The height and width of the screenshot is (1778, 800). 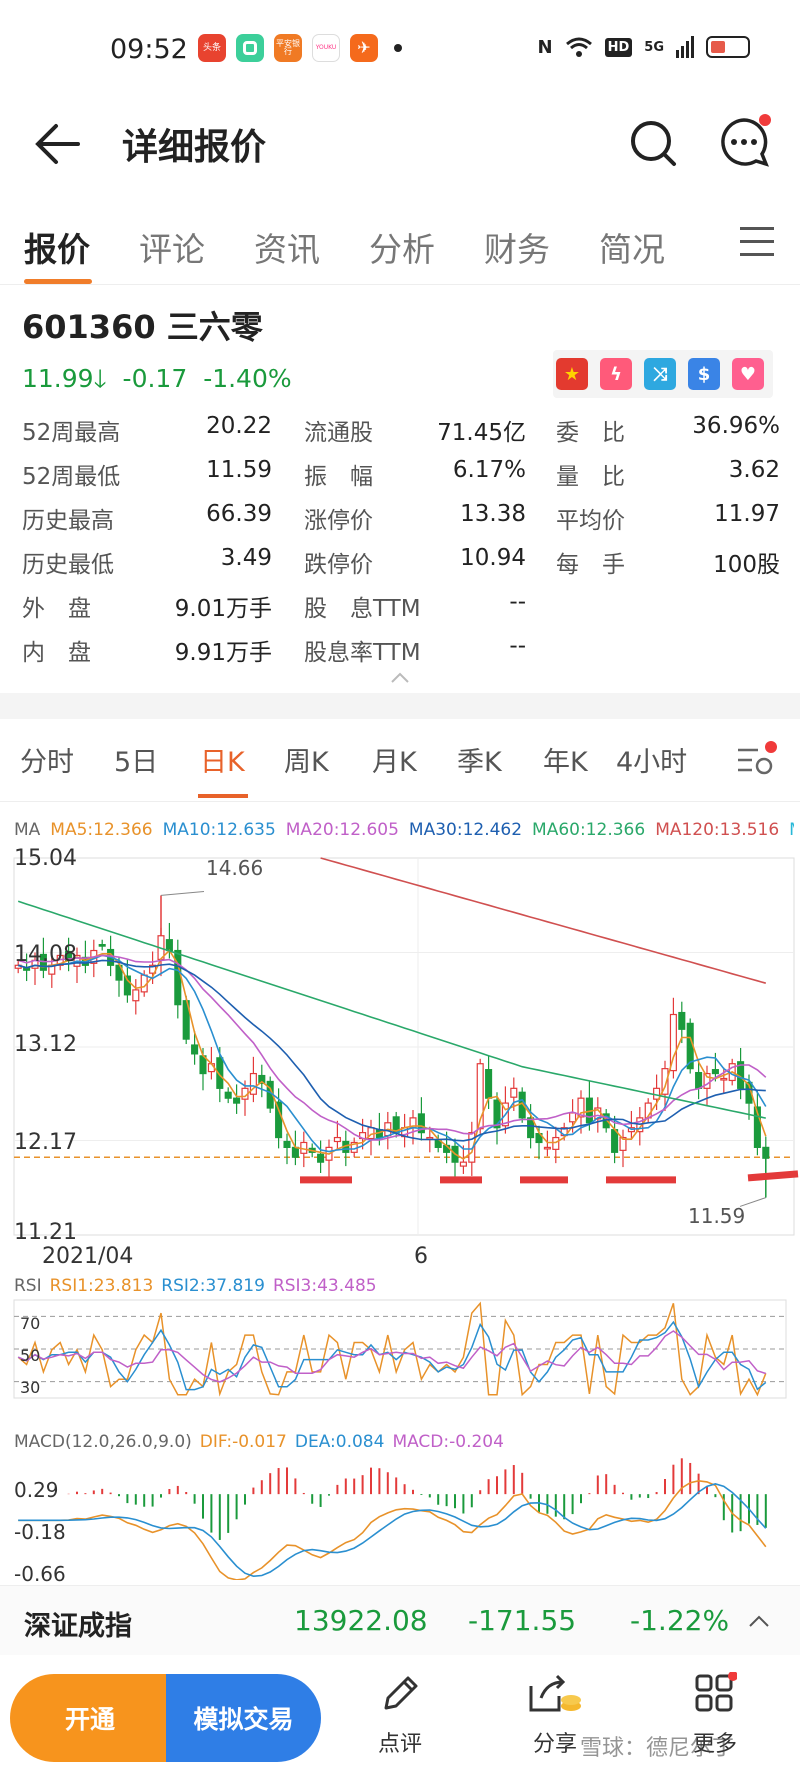 What do you see at coordinates (71, 433) in the screenshot?
I see `quote-label: 52周最高` at bounding box center [71, 433].